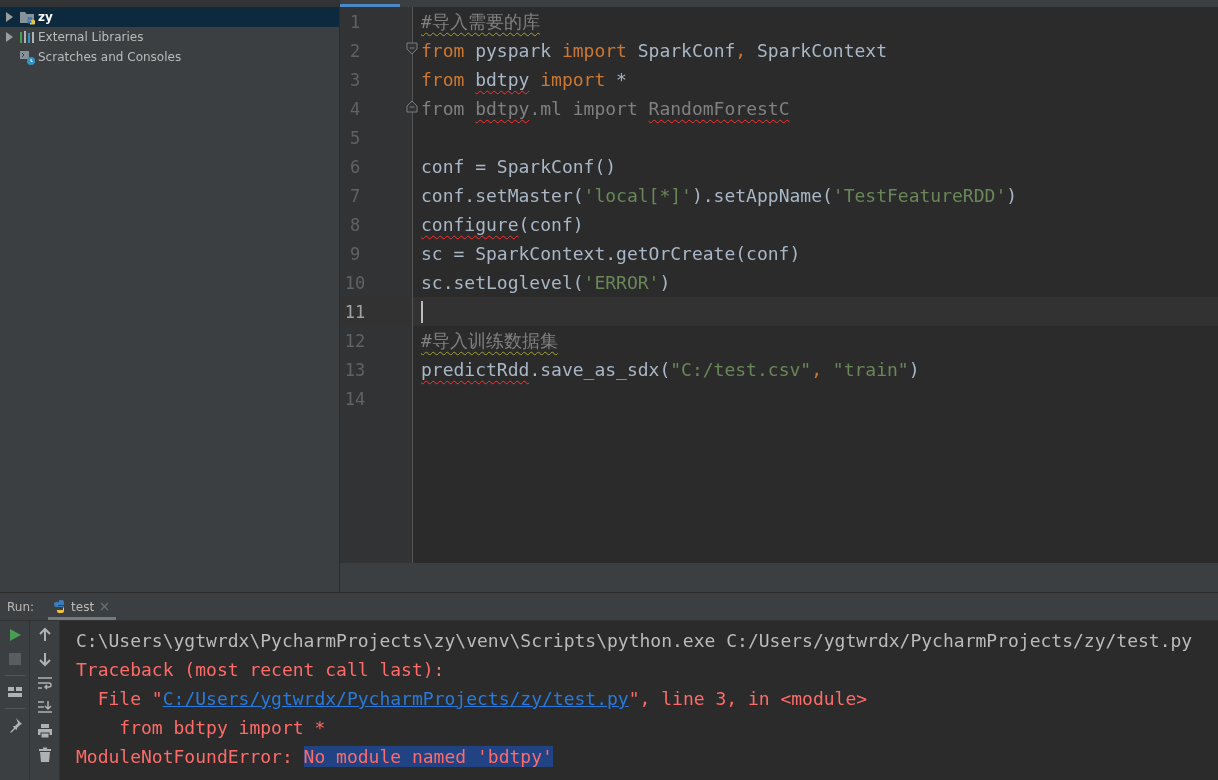 The height and width of the screenshot is (780, 1218). What do you see at coordinates (59, 606) in the screenshot?
I see `python-logo-icon` at bounding box center [59, 606].